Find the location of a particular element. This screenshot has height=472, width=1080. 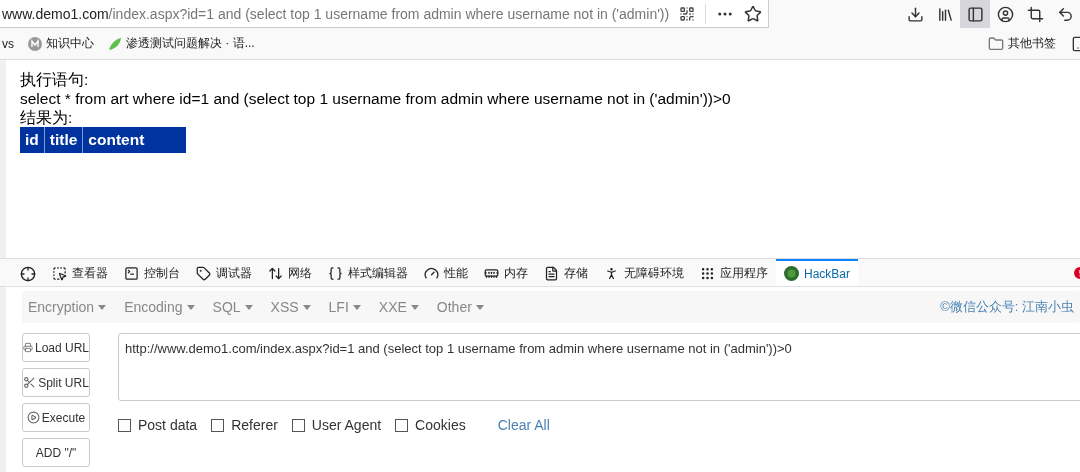

braces-icon is located at coordinates (335, 273).